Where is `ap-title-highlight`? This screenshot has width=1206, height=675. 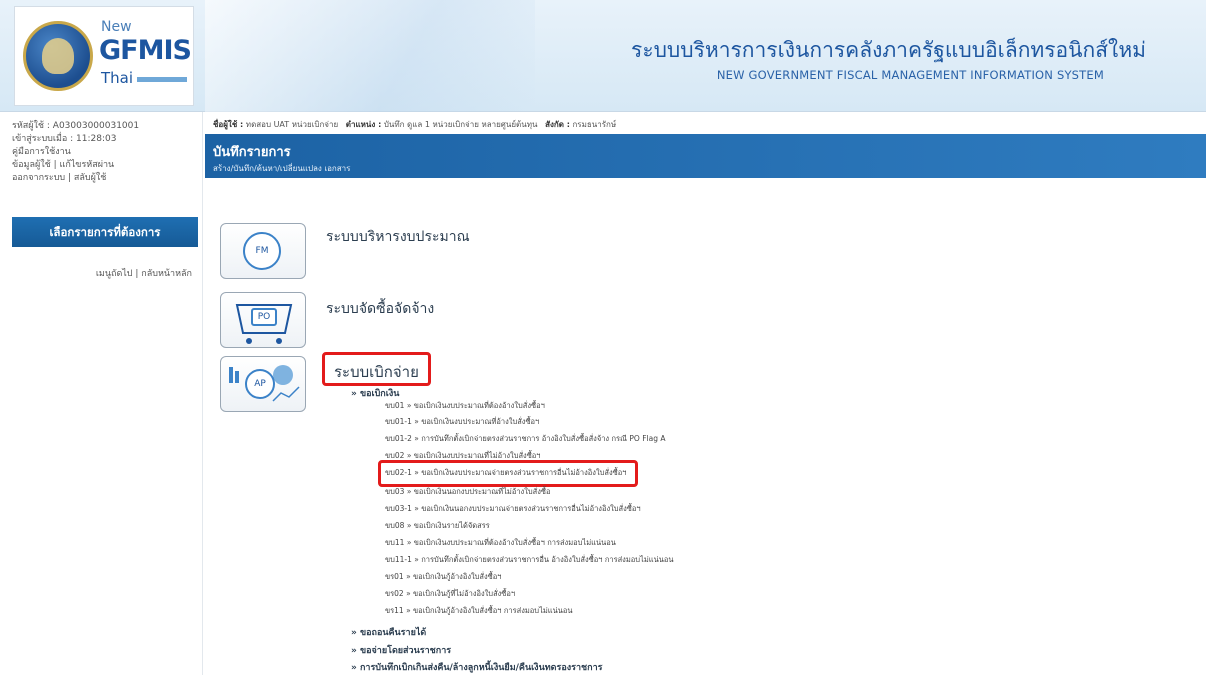
ap-title-highlight is located at coordinates (376, 369).